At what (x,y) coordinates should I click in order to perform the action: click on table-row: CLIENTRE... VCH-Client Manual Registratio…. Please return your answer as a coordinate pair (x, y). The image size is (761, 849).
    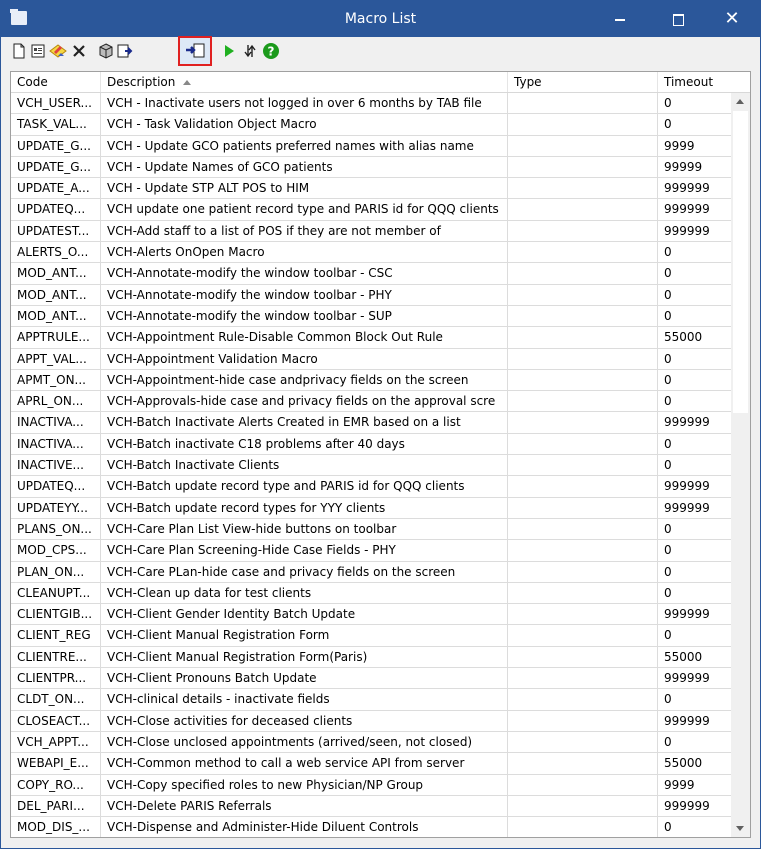
    Looking at the image, I should click on (371, 657).